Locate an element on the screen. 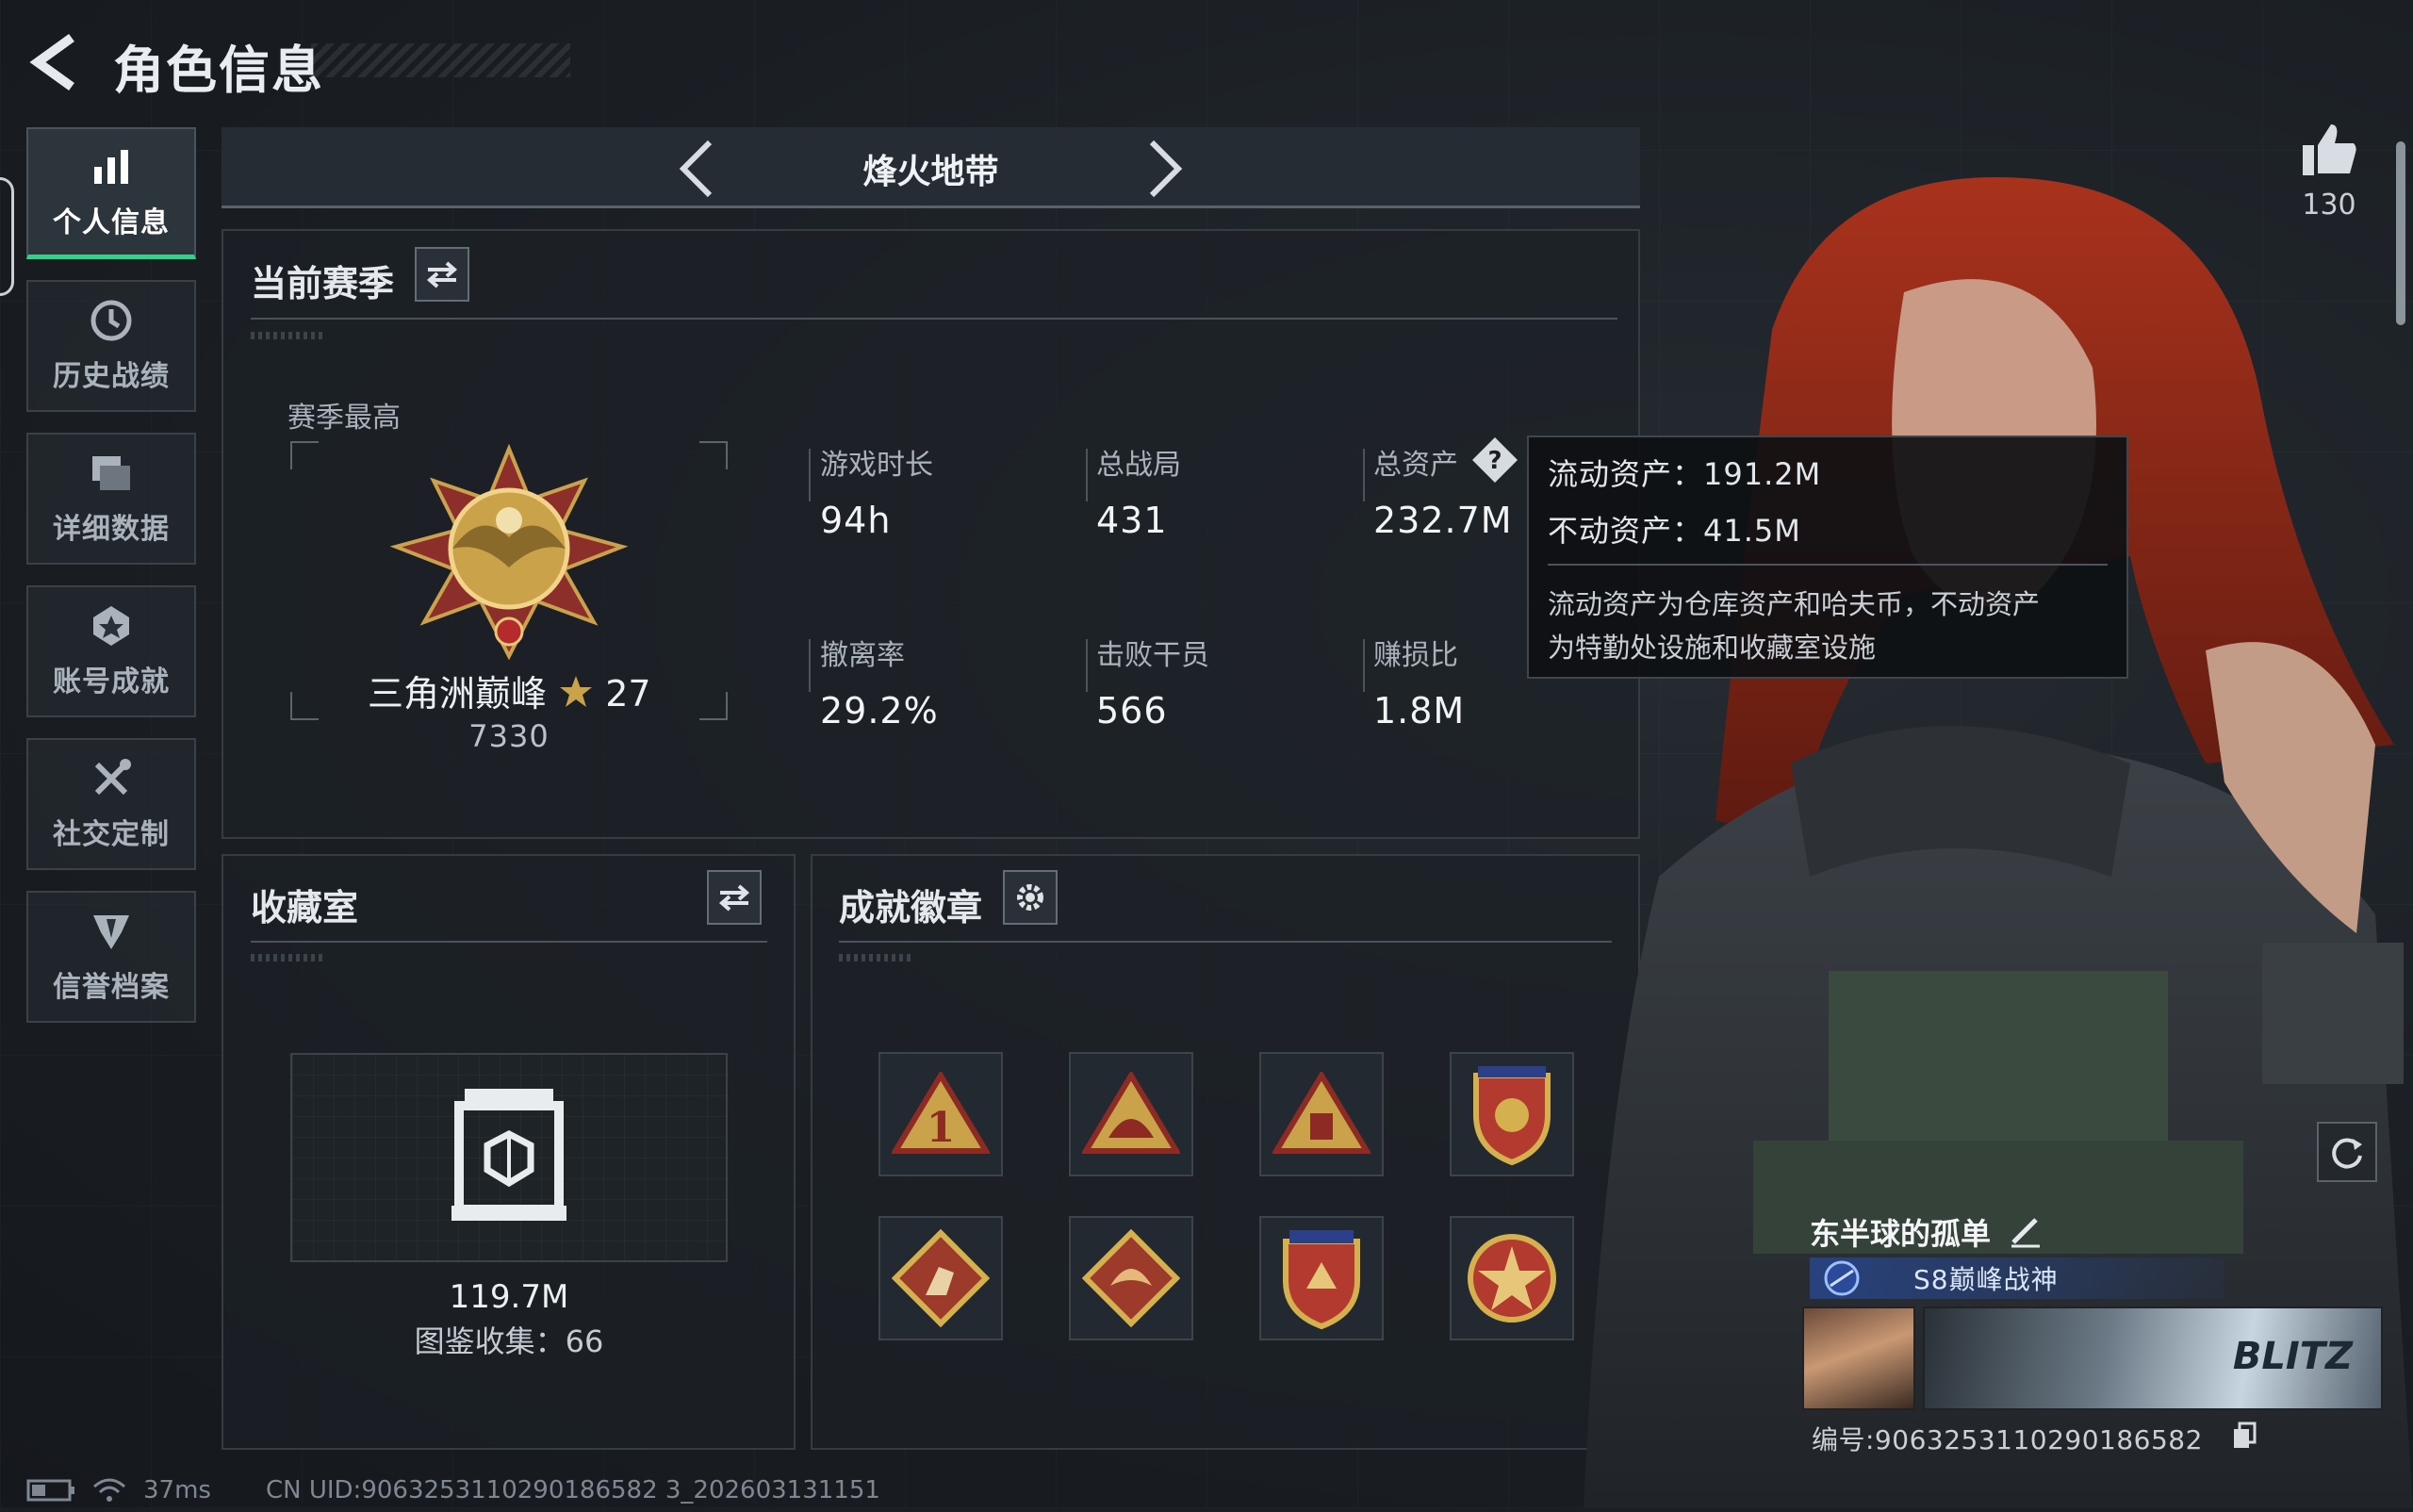  rotate-button is located at coordinates (2347, 1152).